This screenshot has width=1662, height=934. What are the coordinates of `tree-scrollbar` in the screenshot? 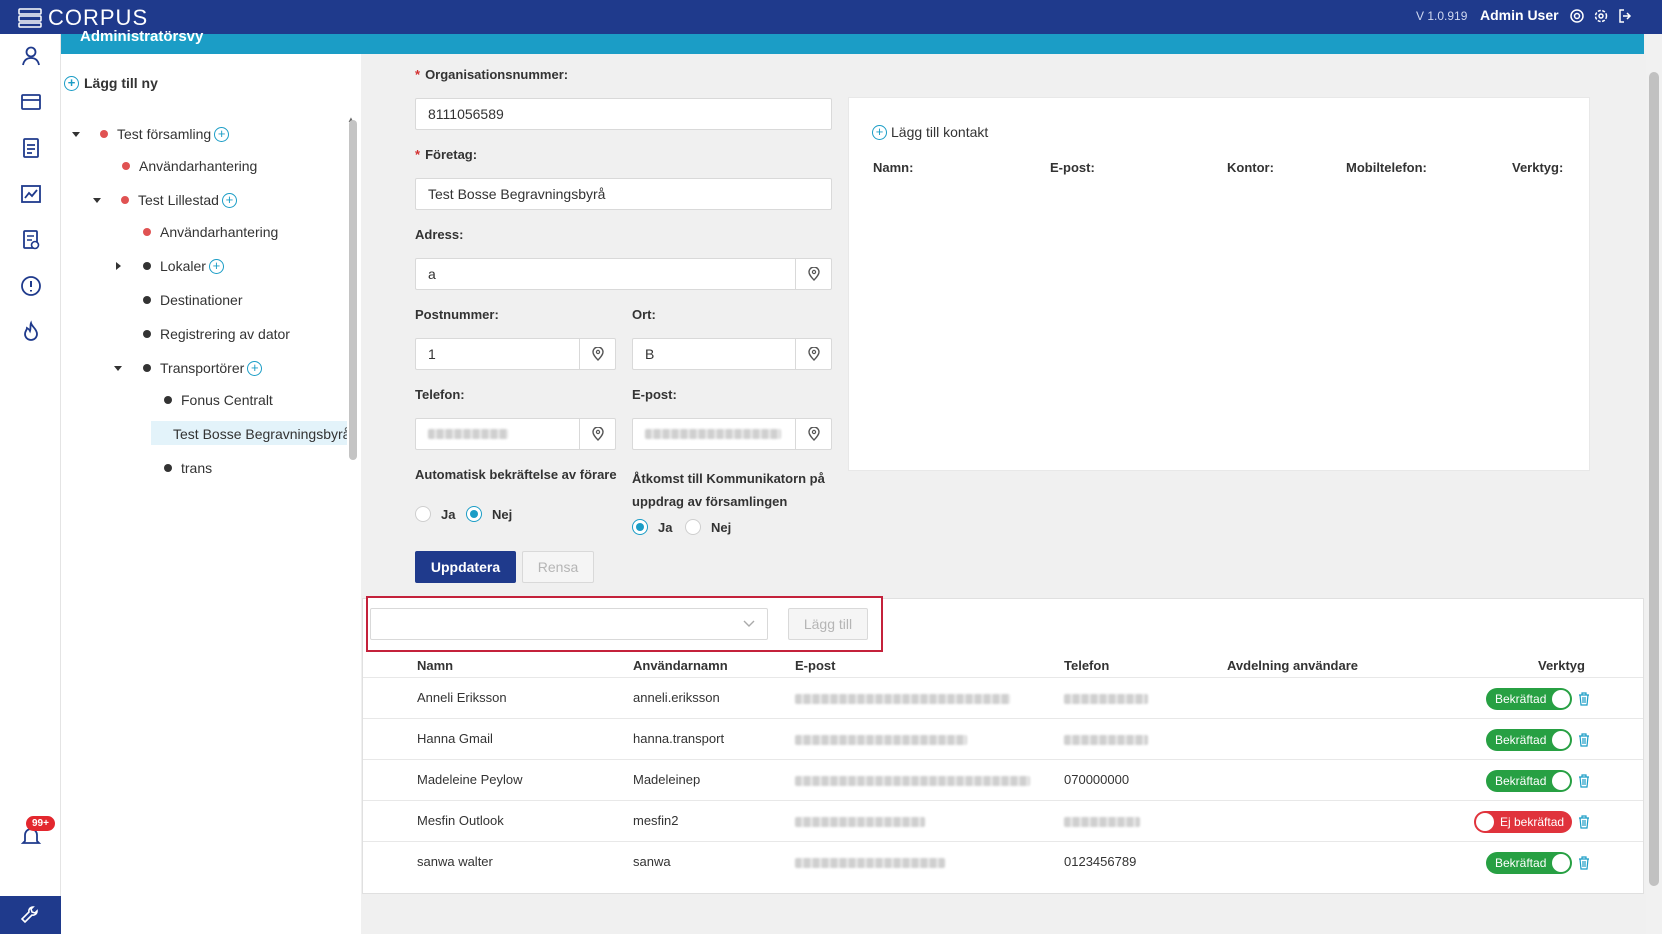 It's located at (353, 290).